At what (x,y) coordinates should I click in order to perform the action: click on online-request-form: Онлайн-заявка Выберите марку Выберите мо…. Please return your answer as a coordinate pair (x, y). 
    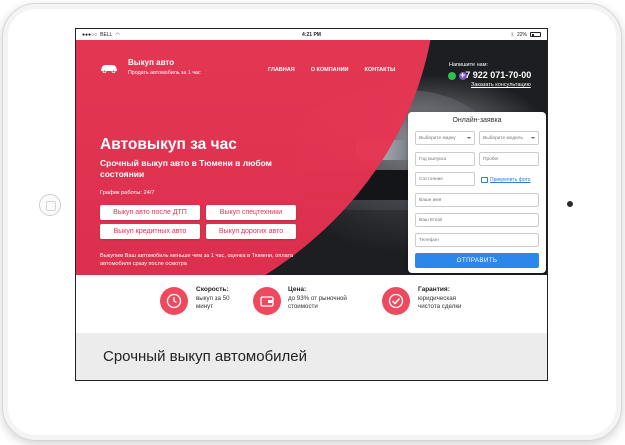
    Looking at the image, I should click on (477, 192).